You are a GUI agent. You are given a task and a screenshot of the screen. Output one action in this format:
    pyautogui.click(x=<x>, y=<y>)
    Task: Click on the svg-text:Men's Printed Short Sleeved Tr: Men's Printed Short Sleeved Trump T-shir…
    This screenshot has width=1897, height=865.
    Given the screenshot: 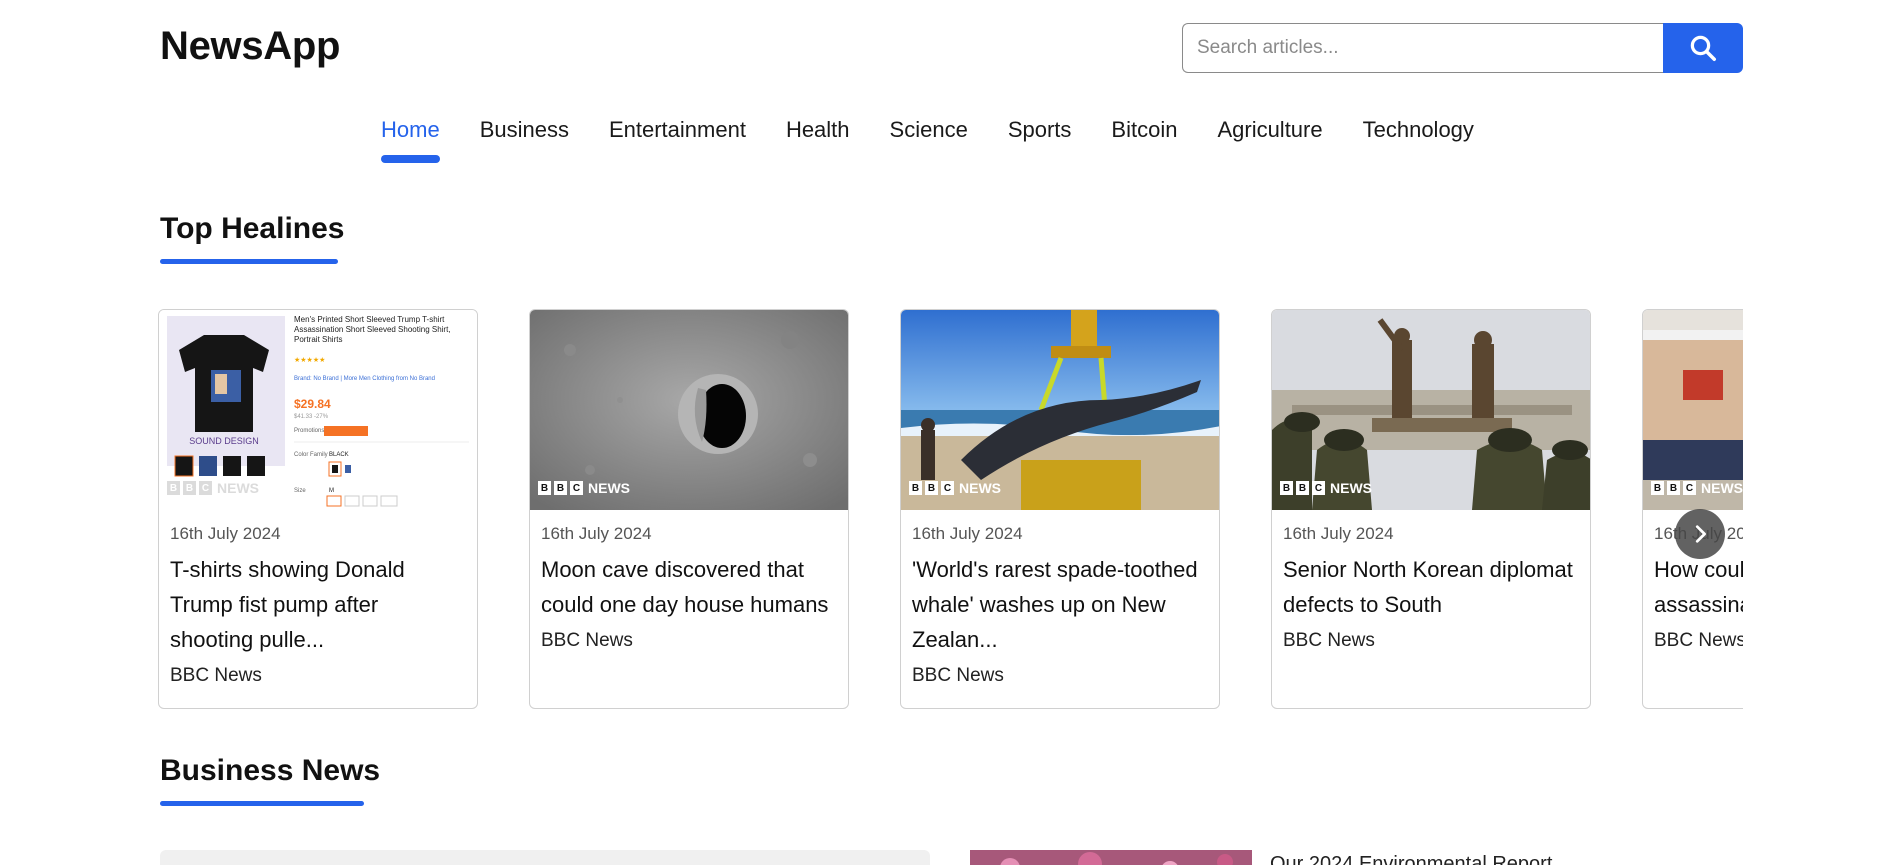 What is the action you would take?
    pyautogui.click(x=369, y=319)
    